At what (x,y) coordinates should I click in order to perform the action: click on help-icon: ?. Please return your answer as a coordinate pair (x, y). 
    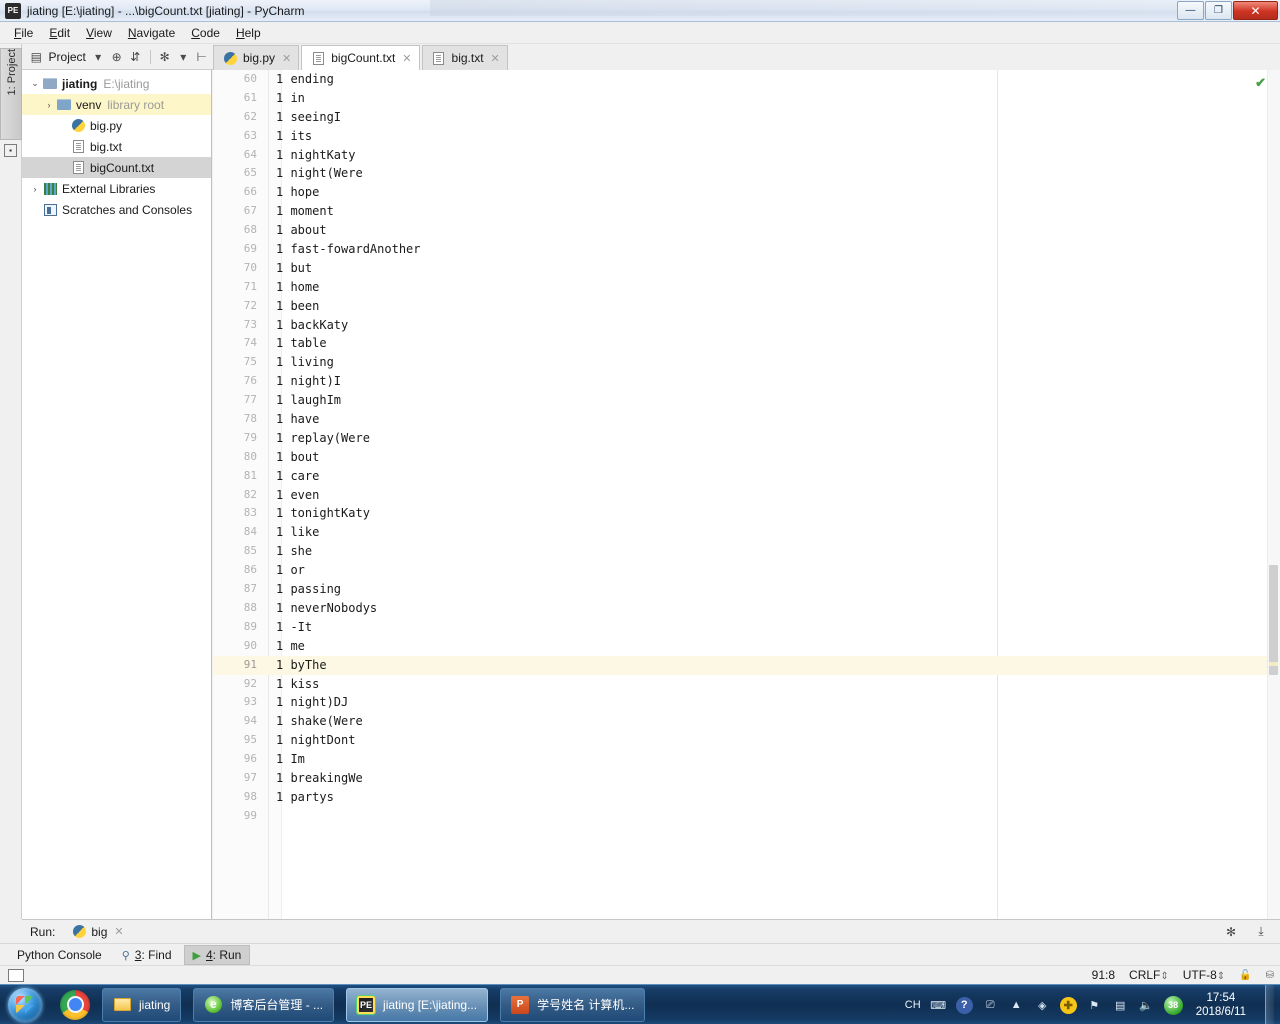
    Looking at the image, I should click on (964, 1005).